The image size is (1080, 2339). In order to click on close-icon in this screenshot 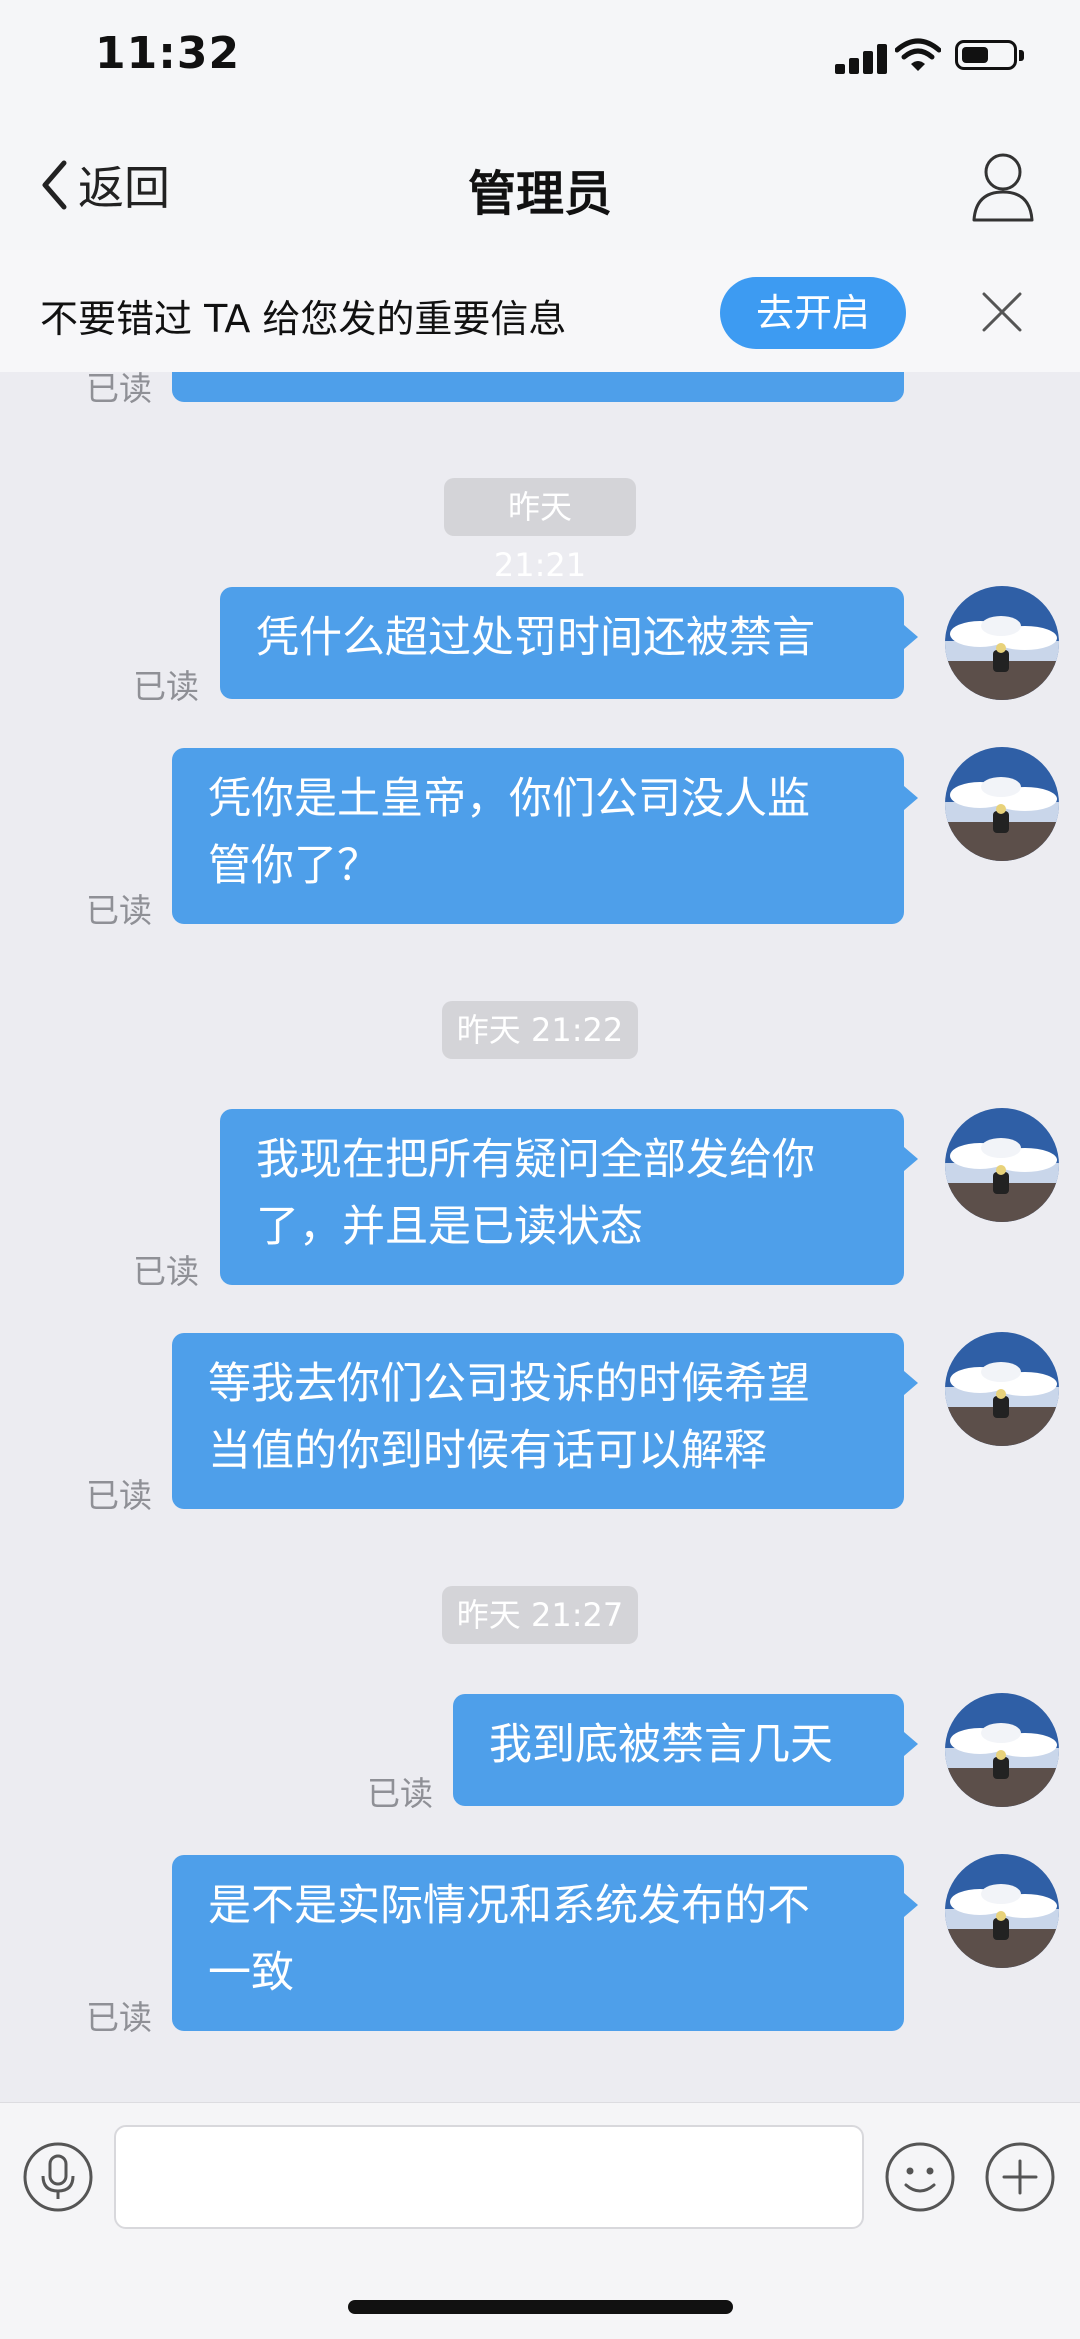, I will do `click(1002, 312)`.